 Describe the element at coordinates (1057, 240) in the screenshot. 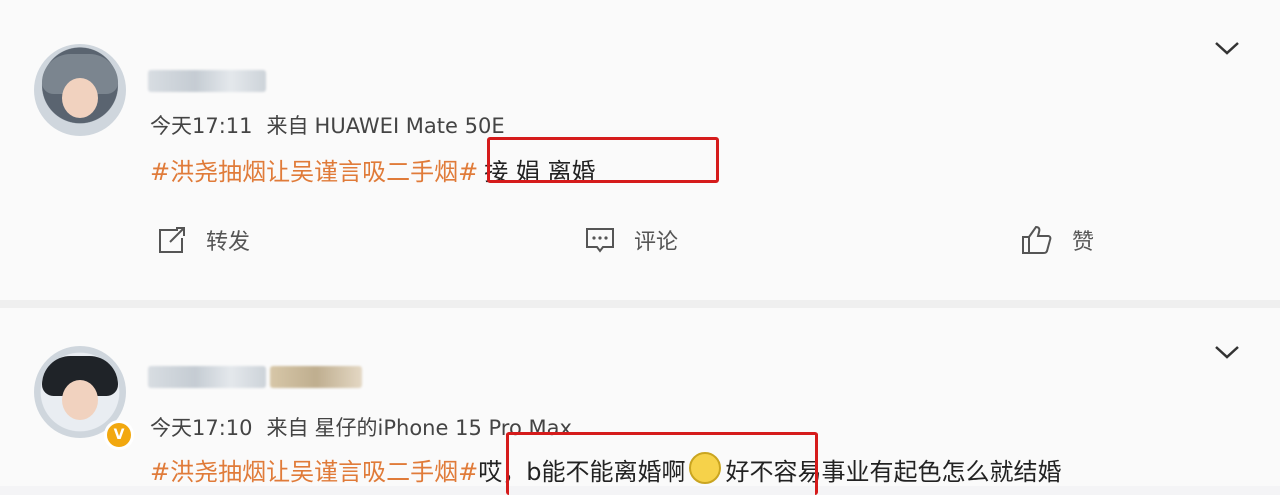

I see `like-button: 赞` at that location.